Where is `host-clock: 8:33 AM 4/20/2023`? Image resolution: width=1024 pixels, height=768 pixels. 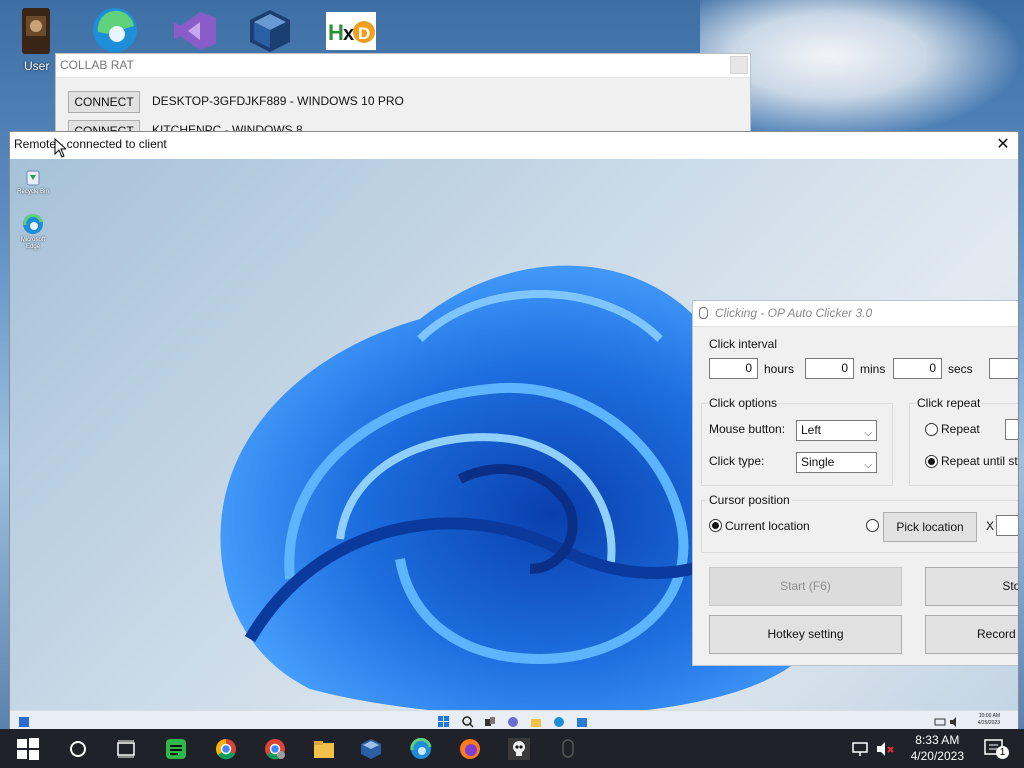
host-clock: 8:33 AM 4/20/2023 is located at coordinates (937, 748).